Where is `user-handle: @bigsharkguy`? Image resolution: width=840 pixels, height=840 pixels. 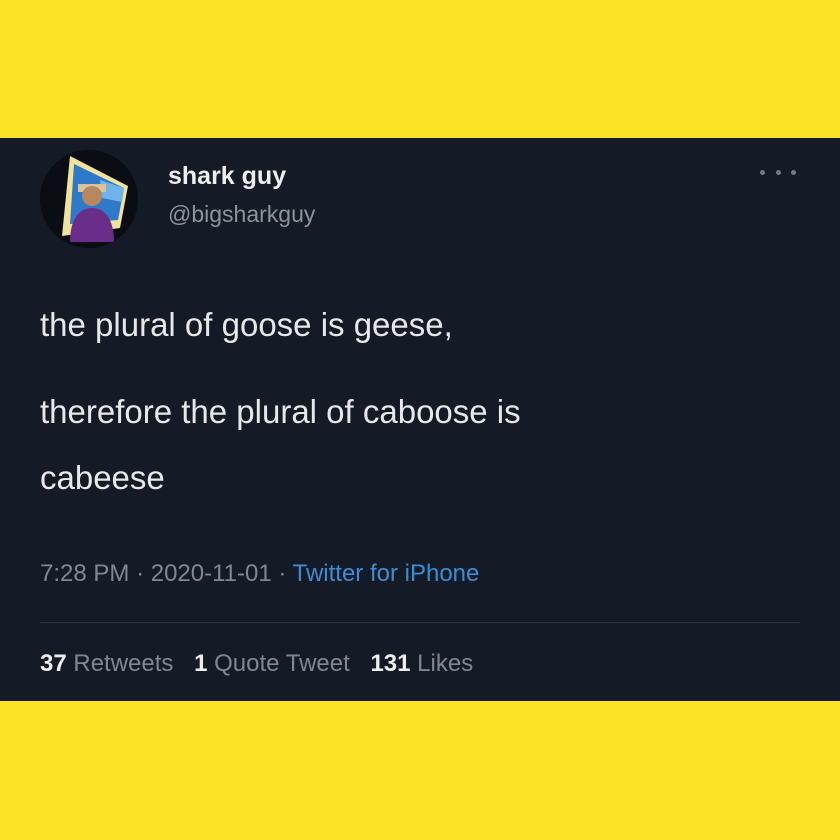
user-handle: @bigsharkguy is located at coordinates (241, 214).